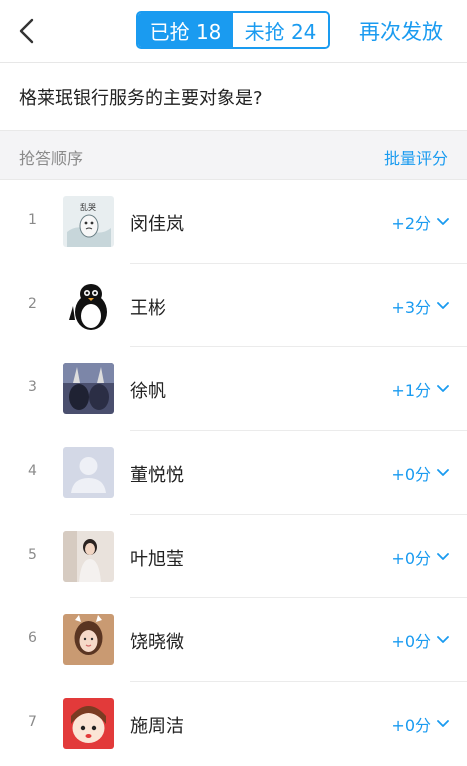 This screenshot has width=467, height=766. What do you see at coordinates (416, 157) in the screenshot?
I see `batch-score-button: 批量评分` at bounding box center [416, 157].